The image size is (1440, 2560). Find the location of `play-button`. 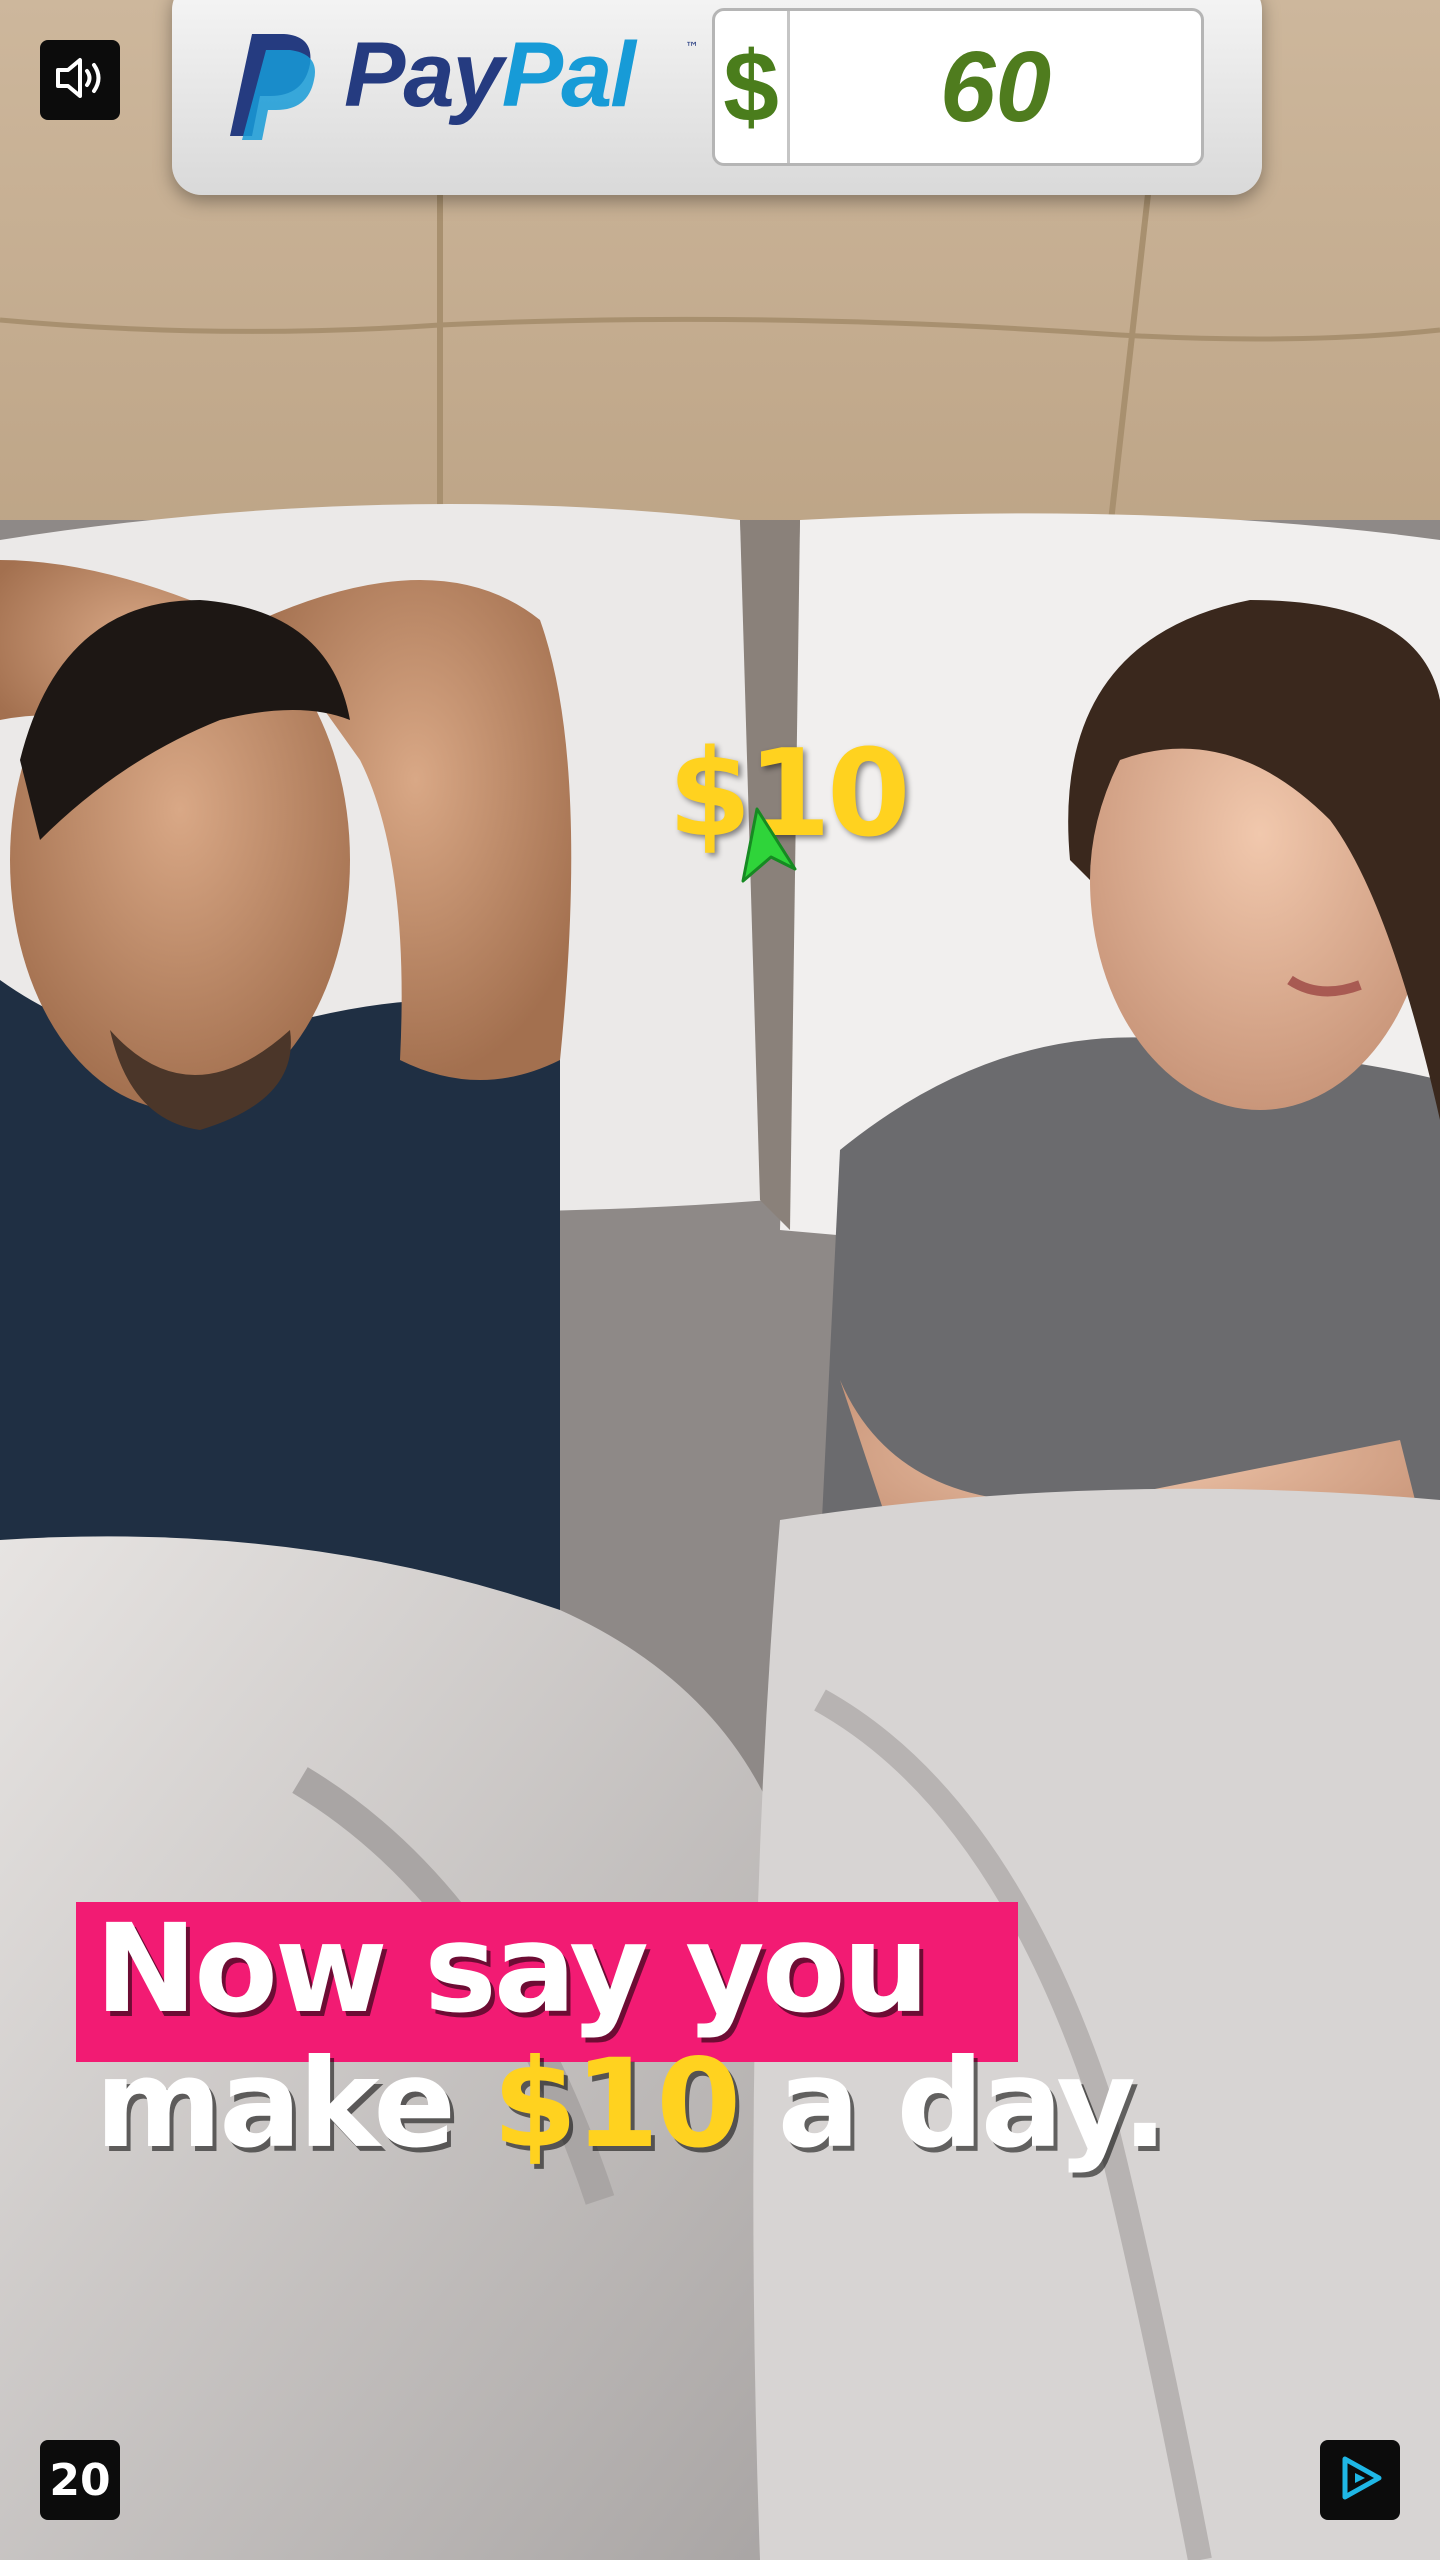

play-button is located at coordinates (1360, 2480).